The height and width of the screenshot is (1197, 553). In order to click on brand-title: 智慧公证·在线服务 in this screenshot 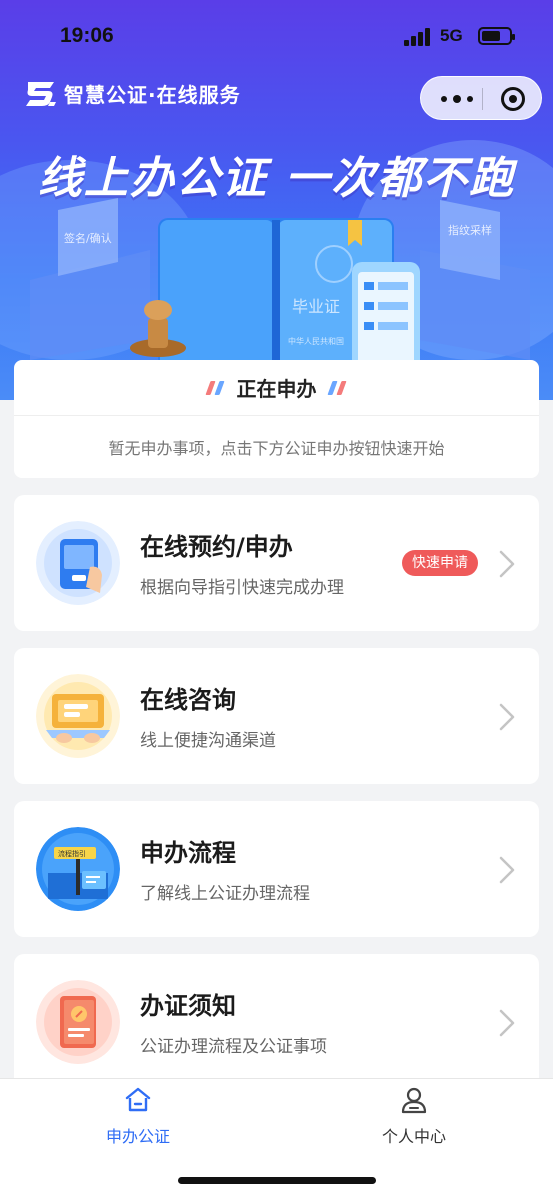, I will do `click(152, 94)`.